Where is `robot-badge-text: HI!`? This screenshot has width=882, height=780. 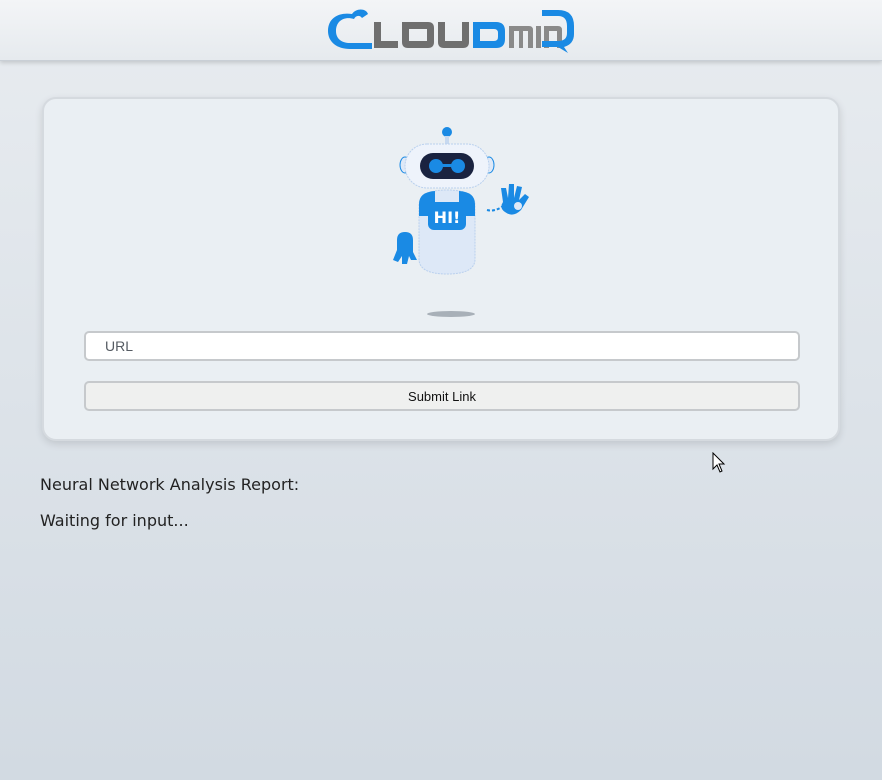
robot-badge-text: HI! is located at coordinates (447, 217).